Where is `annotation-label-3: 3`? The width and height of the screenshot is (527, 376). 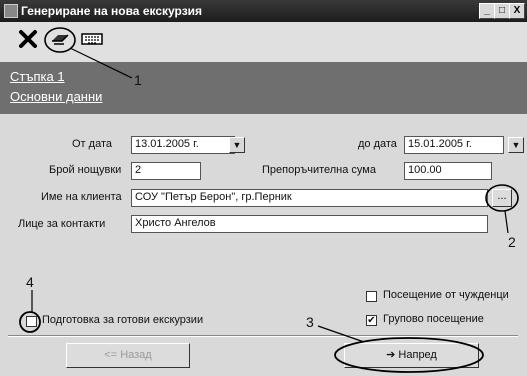
annotation-label-3: 3 is located at coordinates (310, 322).